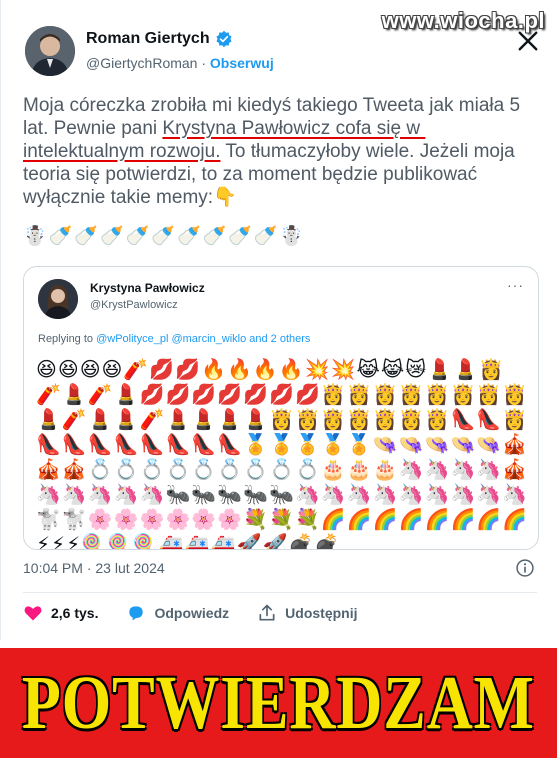 The image size is (557, 758). What do you see at coordinates (282, 519) in the screenshot?
I see `emoji-row: 🐩🐩🌸🌸🌸🌸🌸🌸💐💐💐🌈🌈🌈🌈🌈🌈🌈🌈` at bounding box center [282, 519].